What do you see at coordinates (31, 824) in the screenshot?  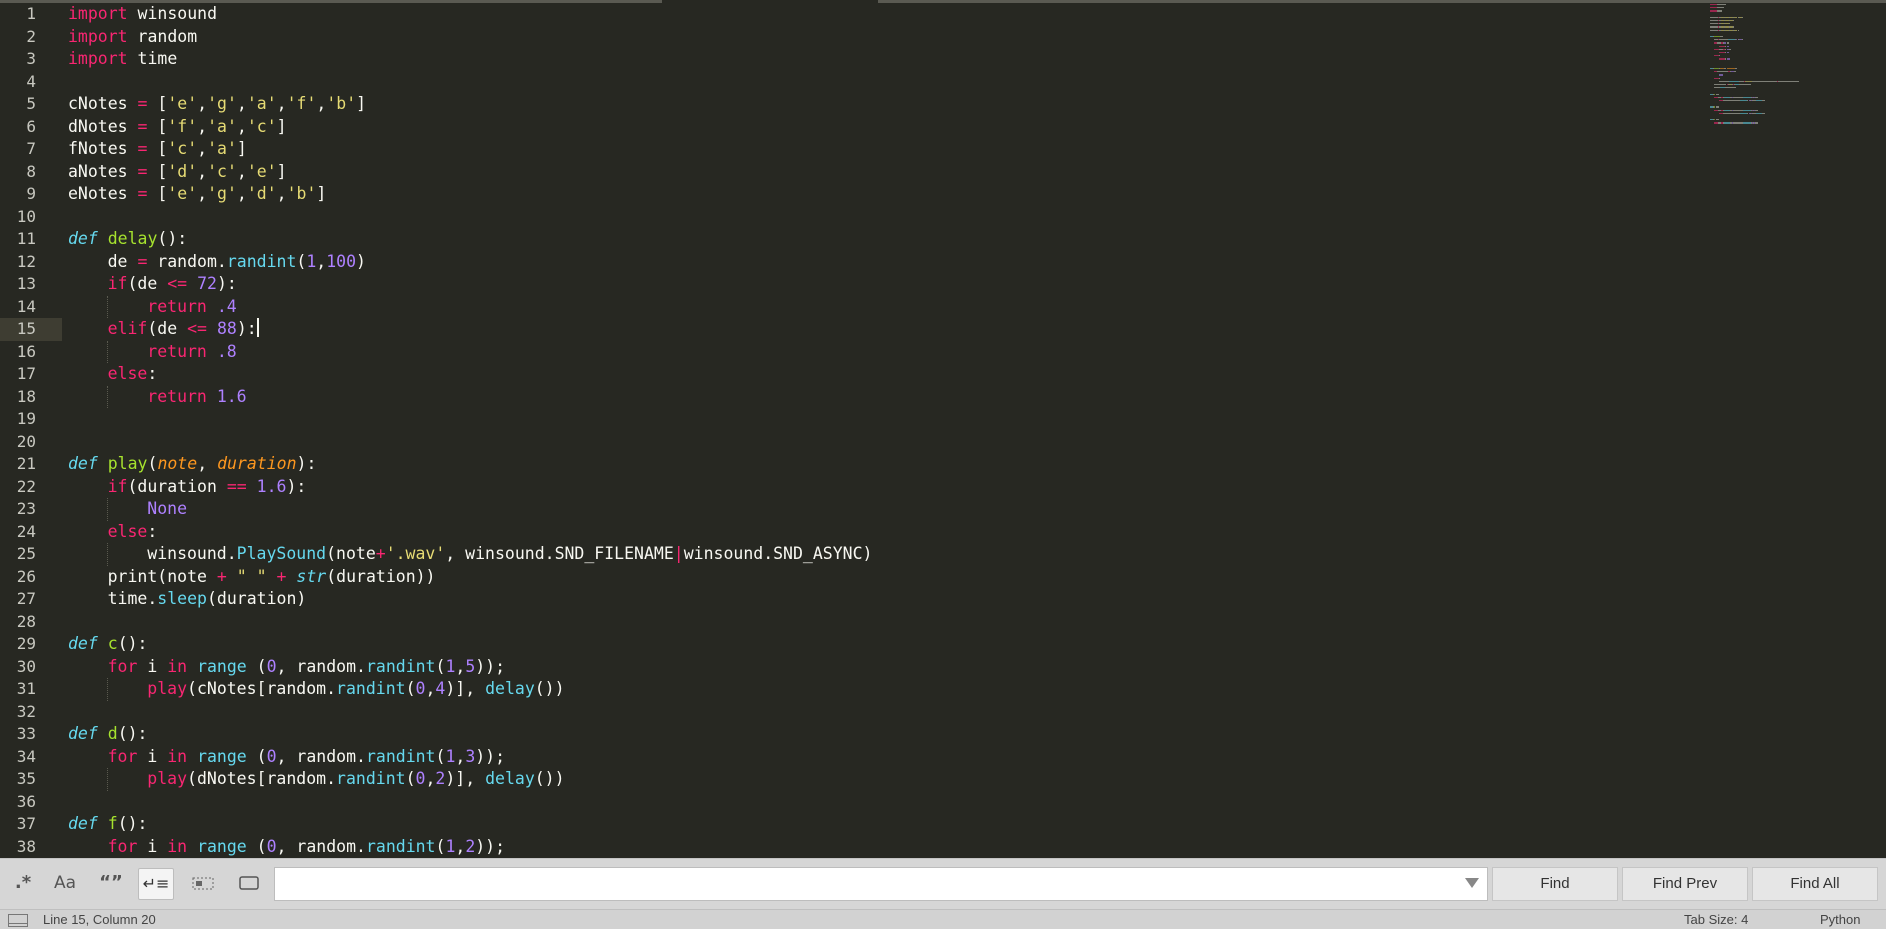 I see `line-number-gutter: 37` at bounding box center [31, 824].